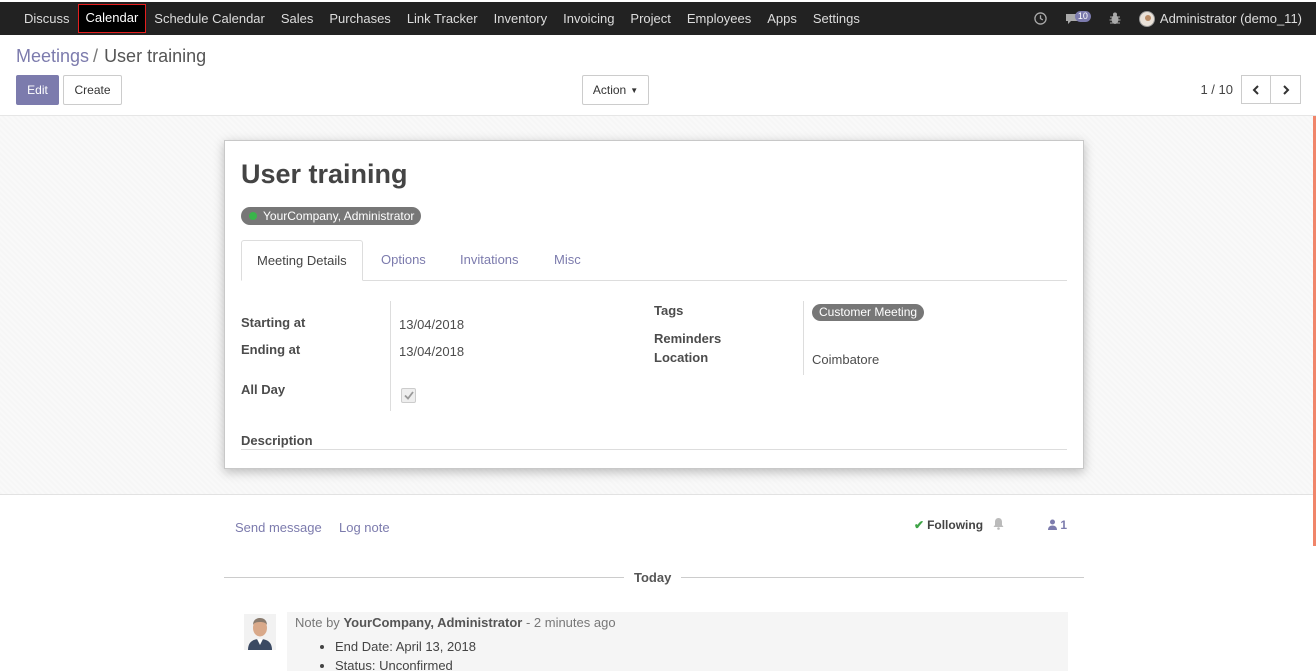  Describe the element at coordinates (405, 646) in the screenshot. I see `list-item: End Date: April 13, 2018` at that location.